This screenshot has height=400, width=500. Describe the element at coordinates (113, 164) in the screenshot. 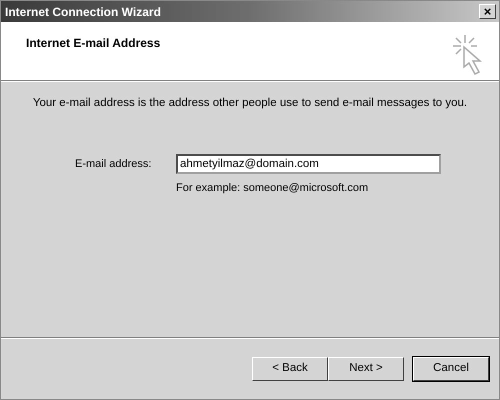

I see `email-label: E-mail address:` at that location.